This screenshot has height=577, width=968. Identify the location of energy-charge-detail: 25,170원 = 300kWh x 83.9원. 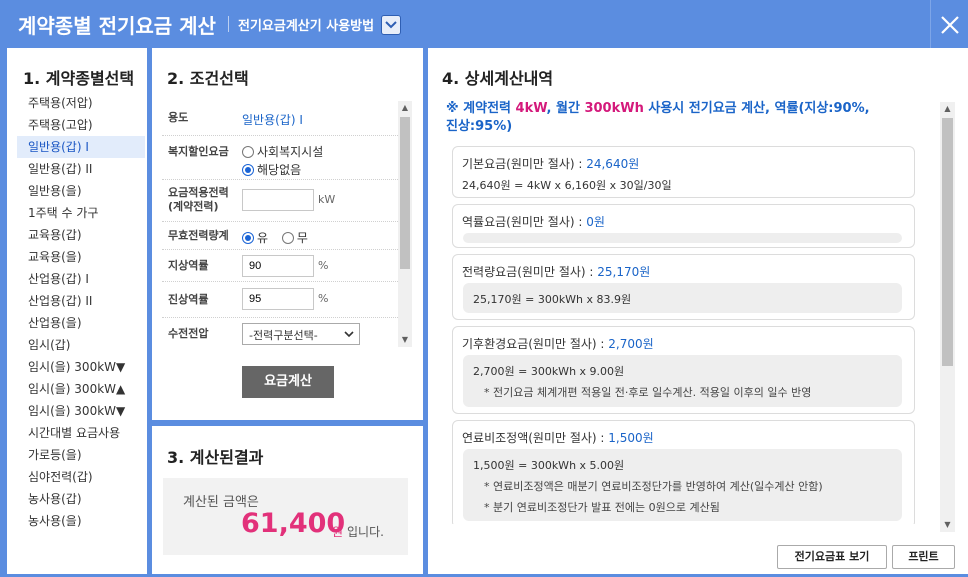
(682, 298).